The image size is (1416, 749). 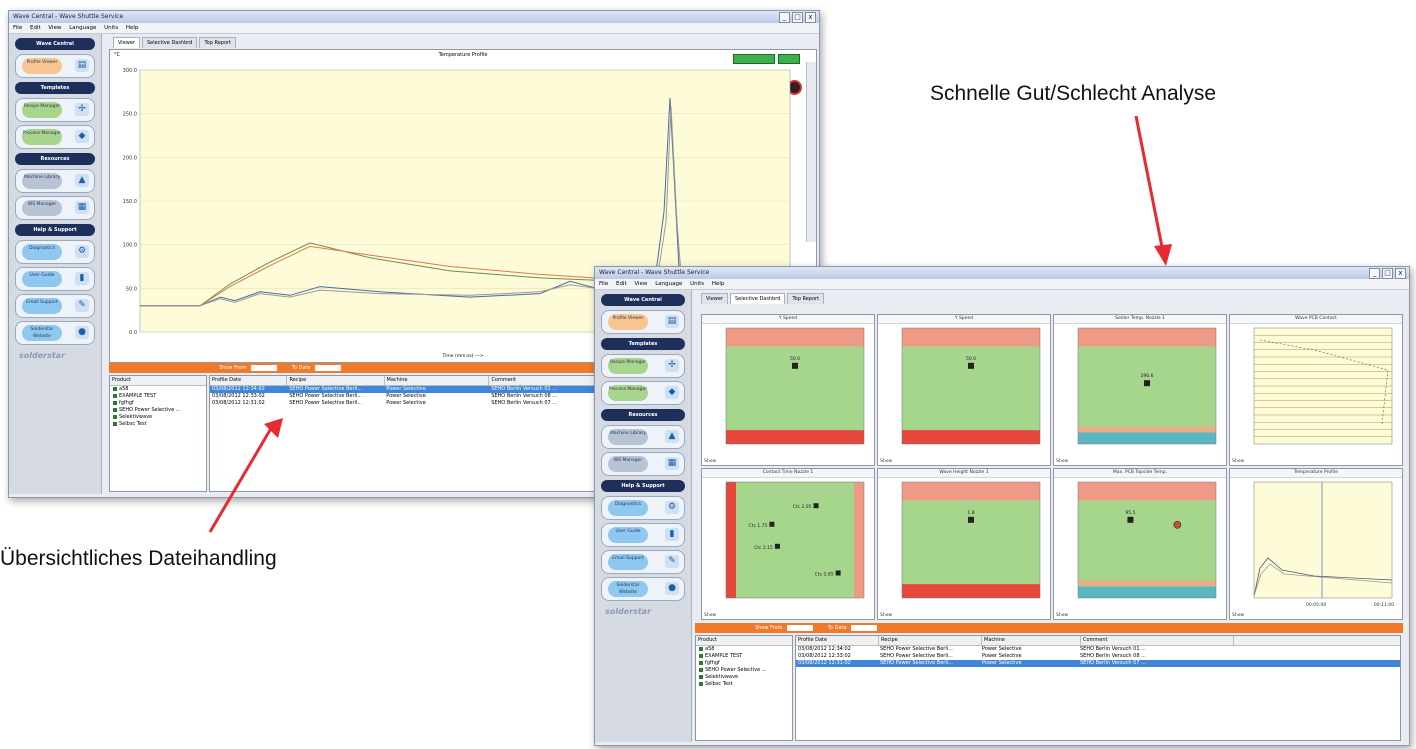 What do you see at coordinates (964, 544) in the screenshot?
I see `dashboard-panel: Wave Height Nozzle 1 Show 1.8` at bounding box center [964, 544].